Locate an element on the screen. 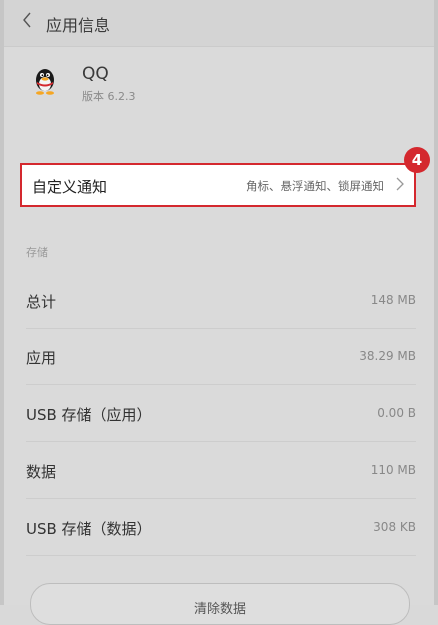 Image resolution: width=438 pixels, height=625 pixels. row-value: 308 KB is located at coordinates (394, 527).